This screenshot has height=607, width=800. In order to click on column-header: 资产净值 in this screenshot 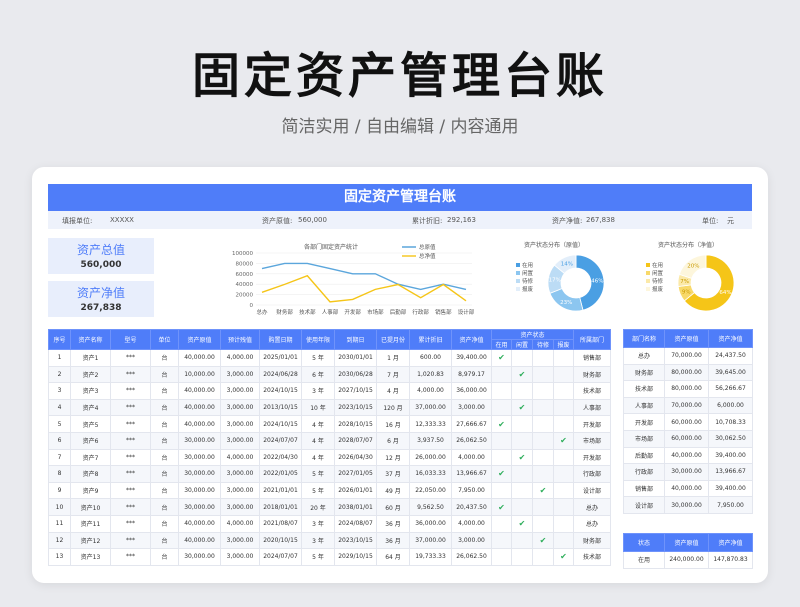, I will do `click(730, 542)`.